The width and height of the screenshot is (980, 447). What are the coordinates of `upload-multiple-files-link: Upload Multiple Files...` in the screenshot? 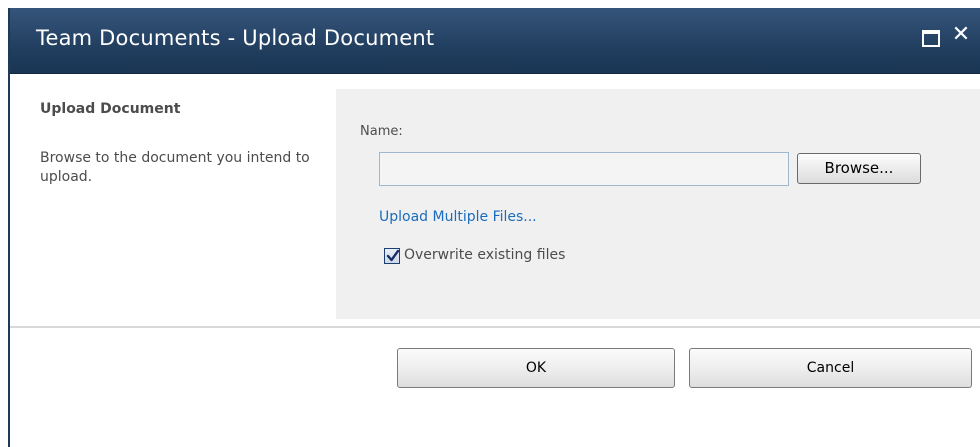 It's located at (458, 217).